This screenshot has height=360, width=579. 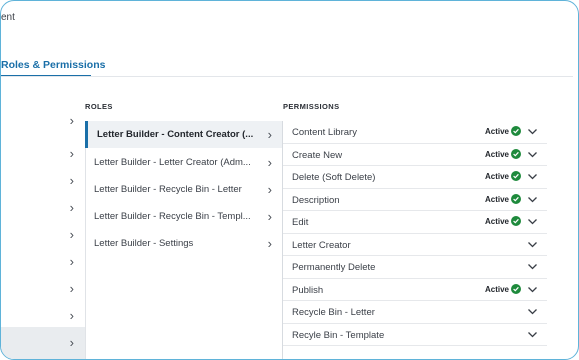 What do you see at coordinates (324, 132) in the screenshot?
I see `permission-label: Content Library` at bounding box center [324, 132].